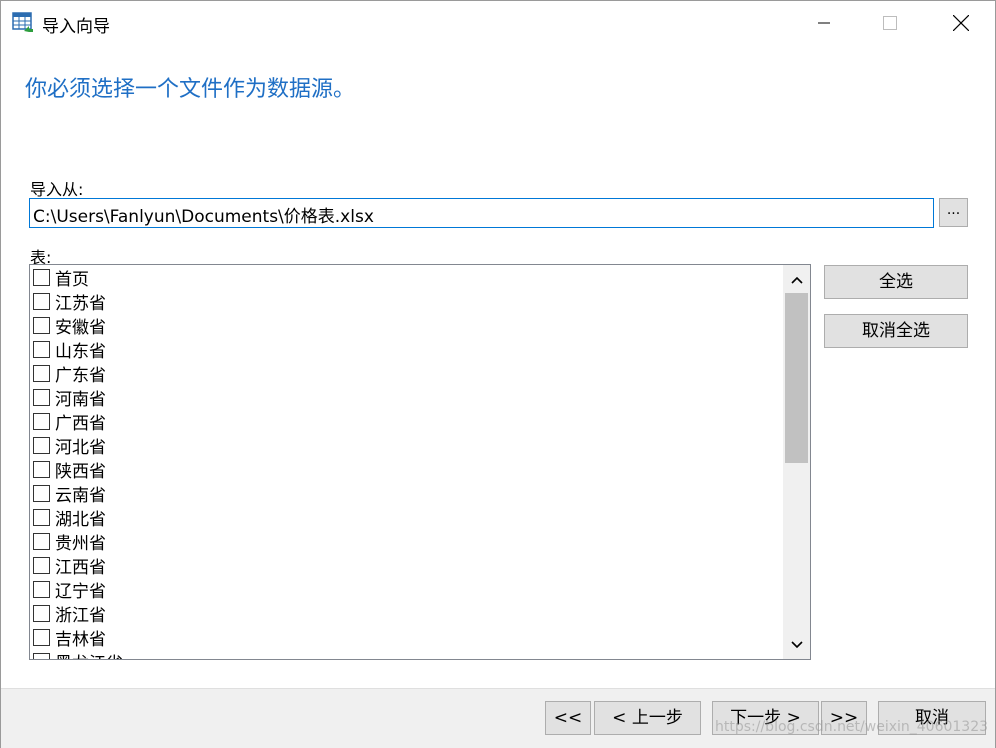 Image resolution: width=996 pixels, height=748 pixels. What do you see at coordinates (824, 23) in the screenshot?
I see `minimize-icon` at bounding box center [824, 23].